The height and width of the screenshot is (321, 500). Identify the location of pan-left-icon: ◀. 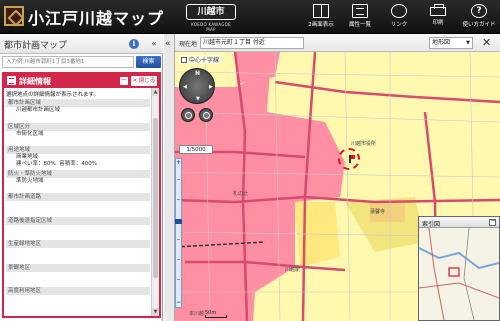
(185, 87).